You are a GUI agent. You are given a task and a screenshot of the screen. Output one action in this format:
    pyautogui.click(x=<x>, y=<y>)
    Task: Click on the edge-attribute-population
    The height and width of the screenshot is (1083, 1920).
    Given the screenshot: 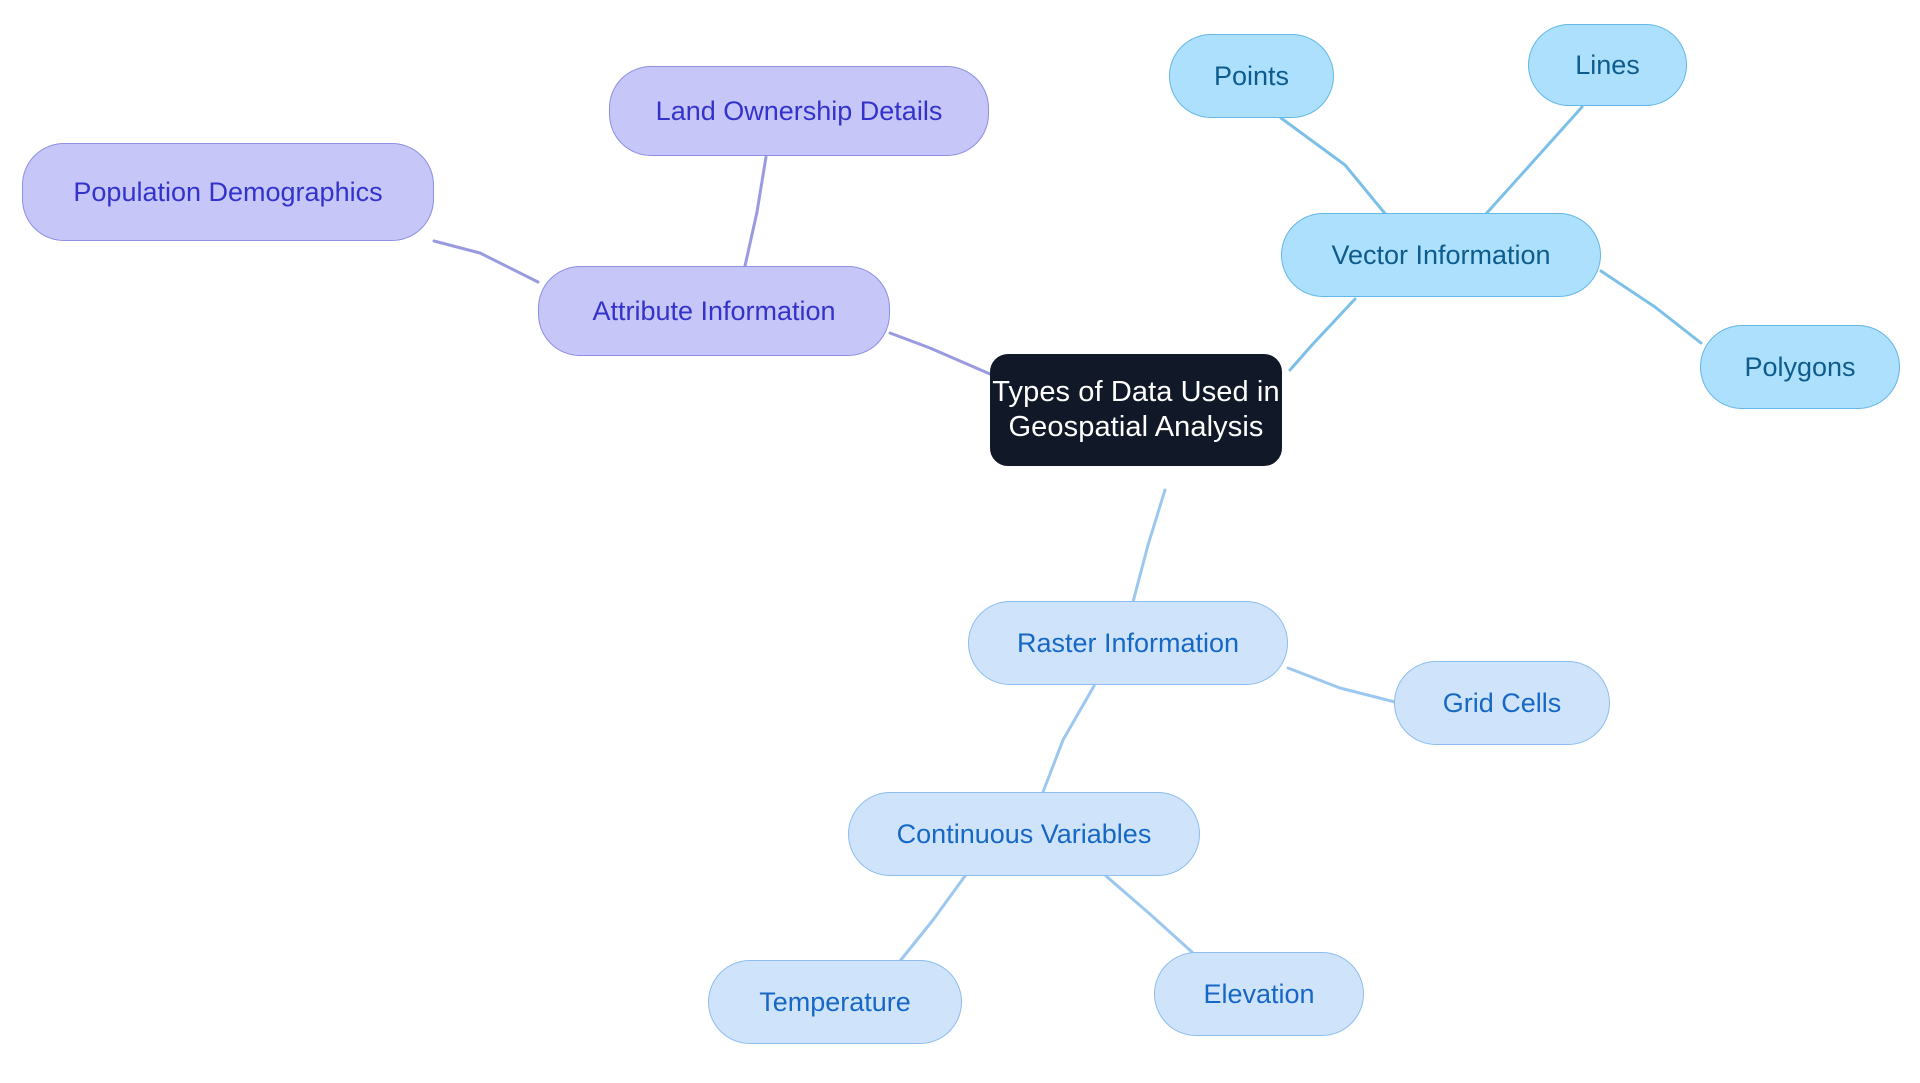 What is the action you would take?
    pyautogui.click(x=486, y=261)
    